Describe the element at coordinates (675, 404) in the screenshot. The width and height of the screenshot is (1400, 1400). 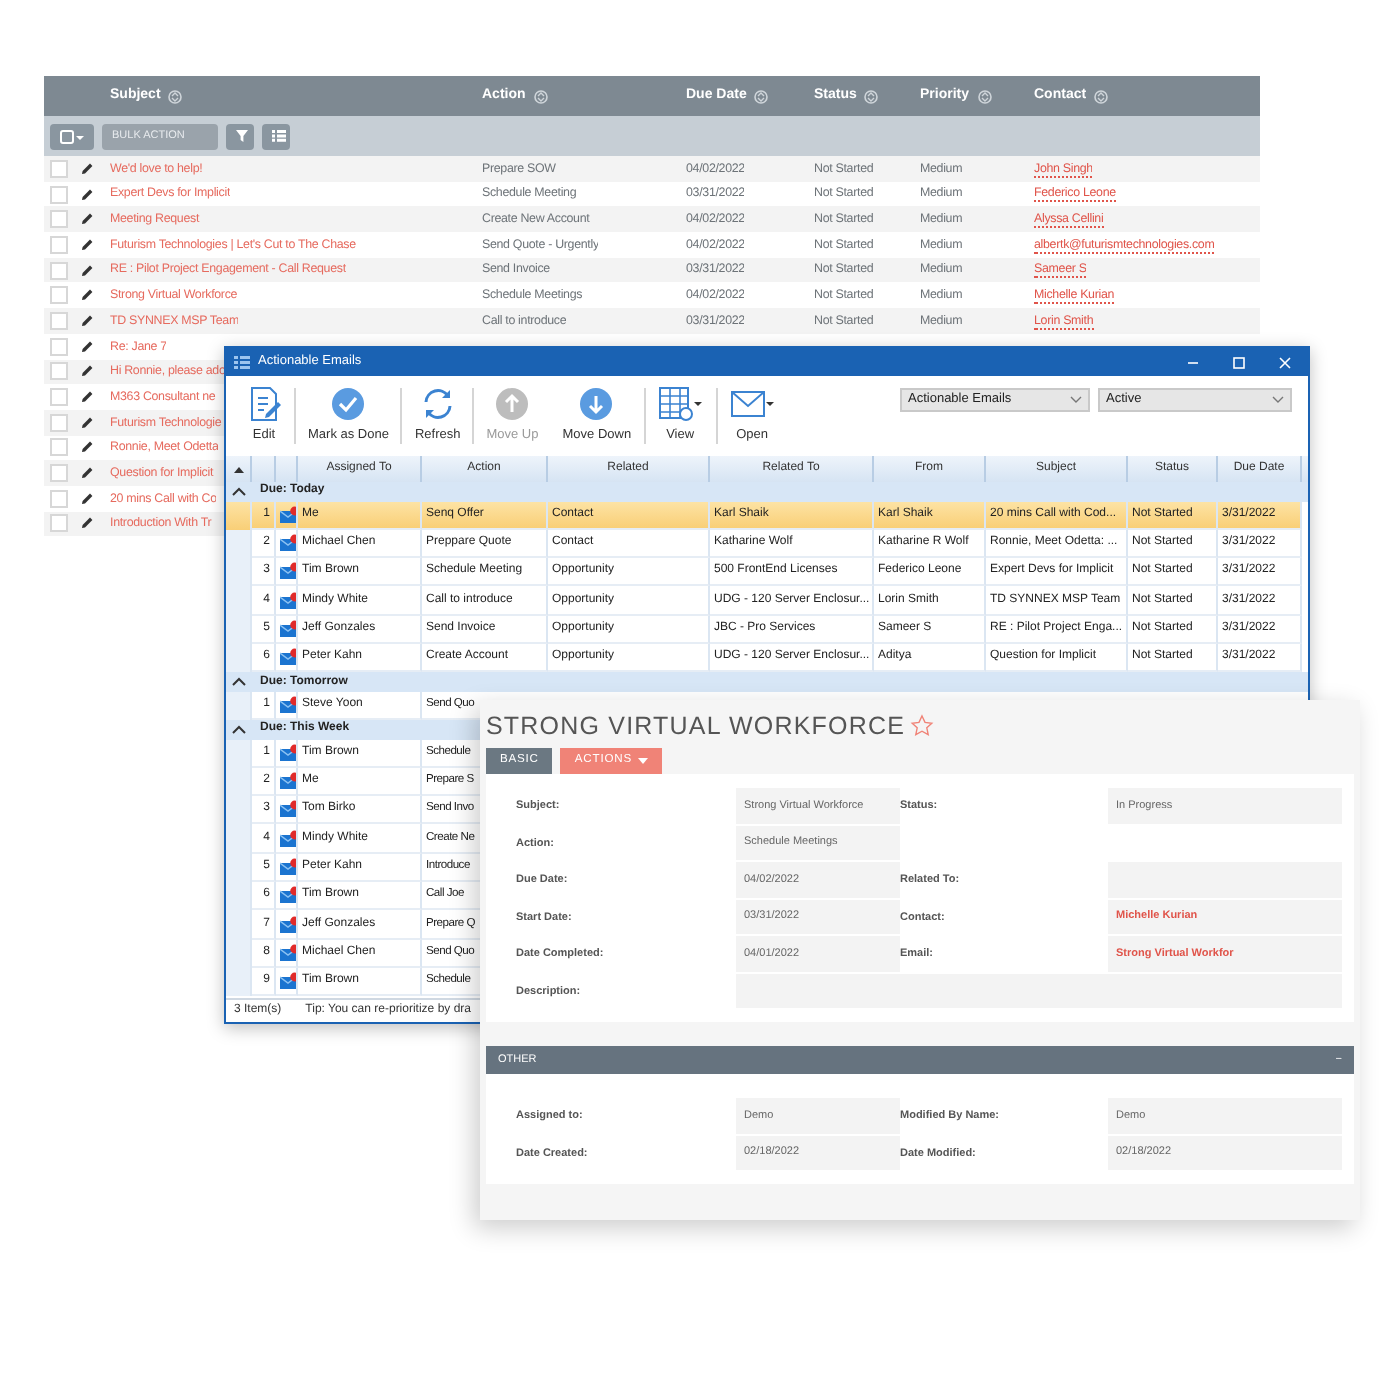
I see `table-icon` at that location.